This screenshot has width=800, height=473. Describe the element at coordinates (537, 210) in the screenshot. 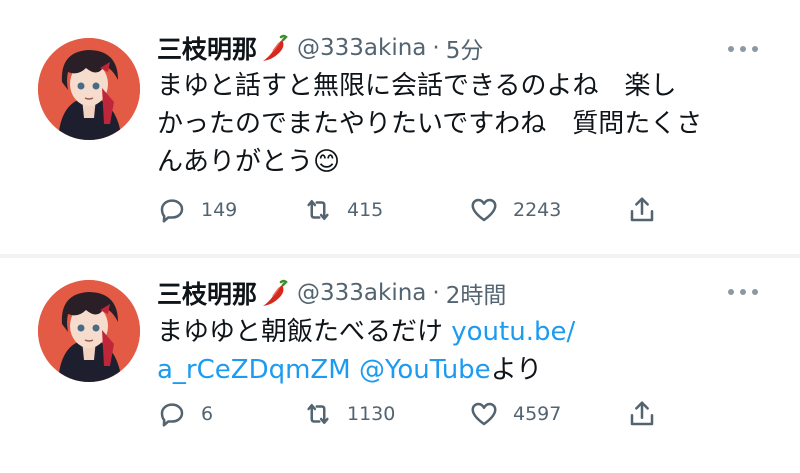

I see `like-count: 2243` at that location.